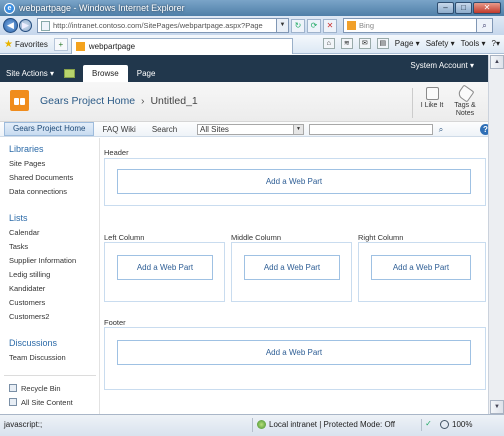 Image resolution: width=504 pixels, height=436 pixels. Describe the element at coordinates (294, 352) in the screenshot. I see `add-web-part-footer-button: Add a Web Part` at that location.